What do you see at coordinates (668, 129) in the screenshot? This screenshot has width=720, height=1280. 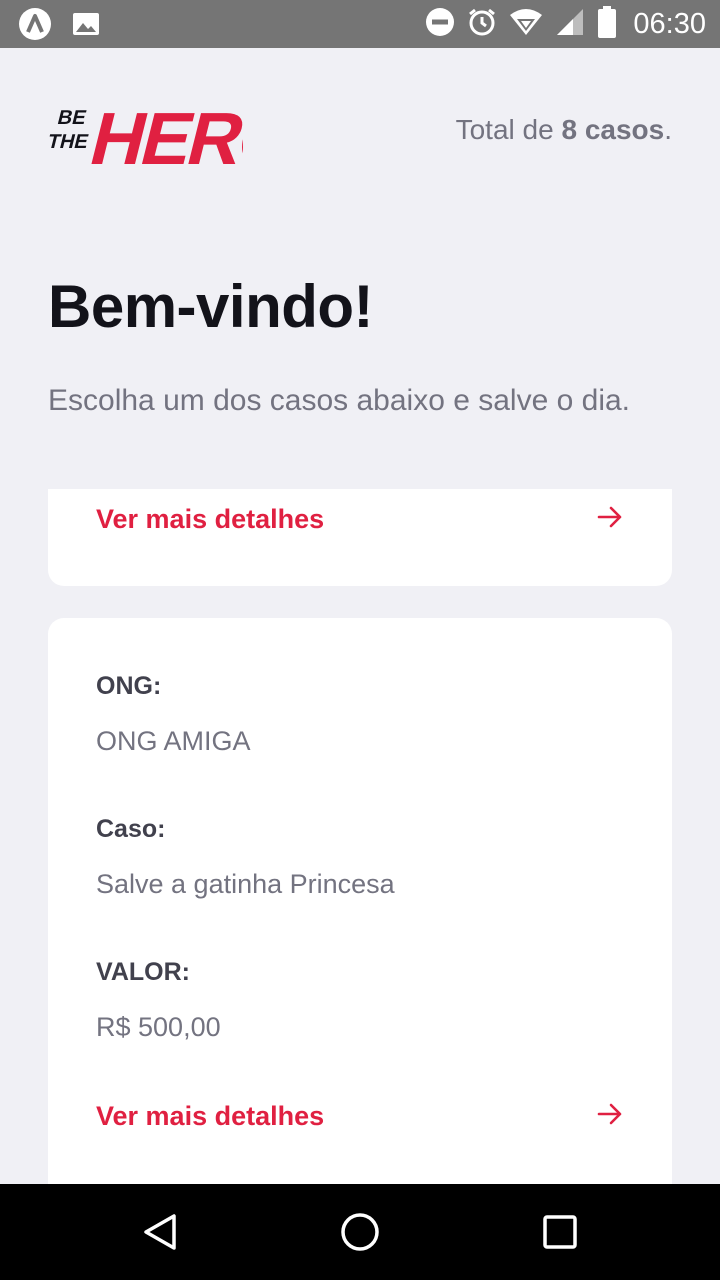 I see `total-suffix: .` at bounding box center [668, 129].